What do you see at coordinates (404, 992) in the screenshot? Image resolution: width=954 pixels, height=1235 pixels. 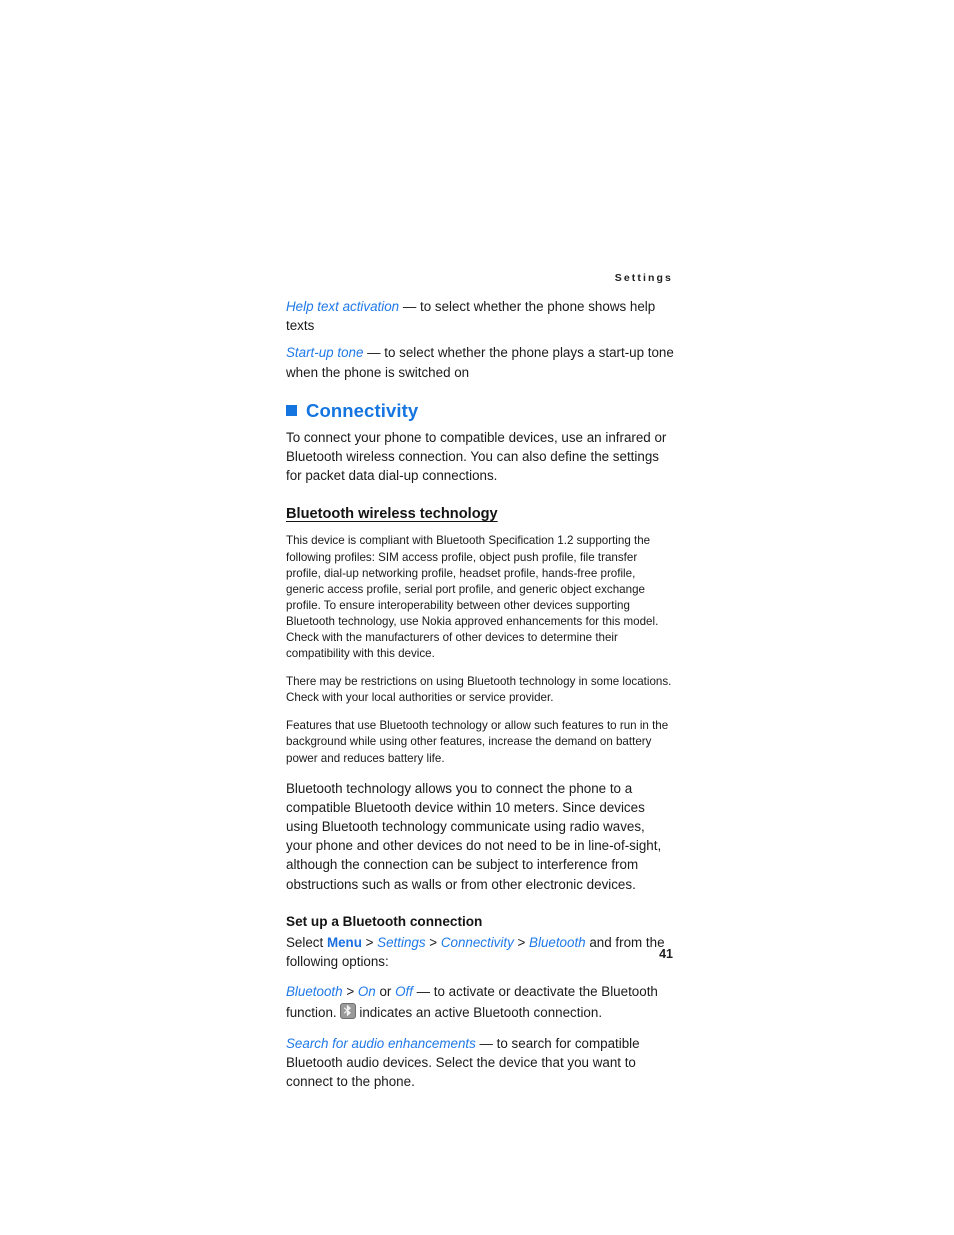 I see `option-value-off: Off` at bounding box center [404, 992].